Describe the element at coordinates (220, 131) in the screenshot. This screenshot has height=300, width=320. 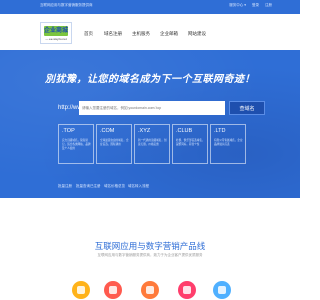
I see `tld-name: .LTD` at that location.